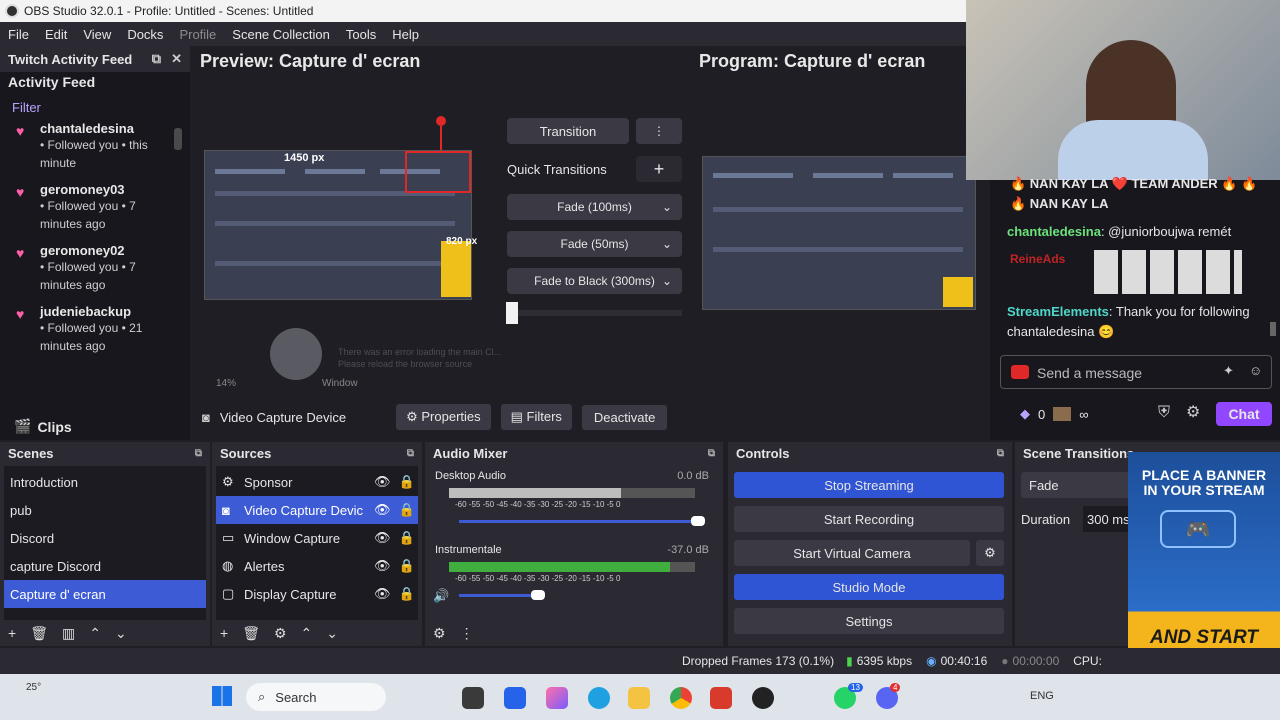 This screenshot has width=1280, height=720. I want to click on settings-button: Settings, so click(869, 621).